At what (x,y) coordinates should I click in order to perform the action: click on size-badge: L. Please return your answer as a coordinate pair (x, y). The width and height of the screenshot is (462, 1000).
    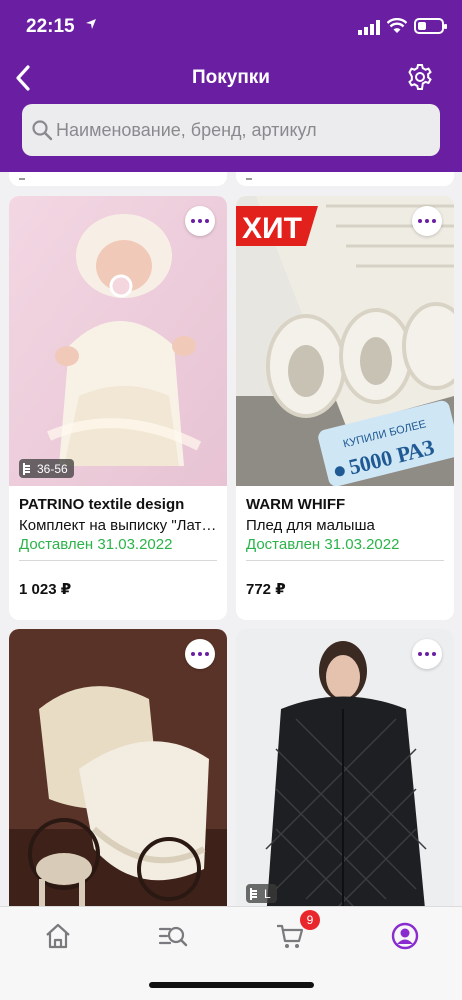
    Looking at the image, I should click on (261, 893).